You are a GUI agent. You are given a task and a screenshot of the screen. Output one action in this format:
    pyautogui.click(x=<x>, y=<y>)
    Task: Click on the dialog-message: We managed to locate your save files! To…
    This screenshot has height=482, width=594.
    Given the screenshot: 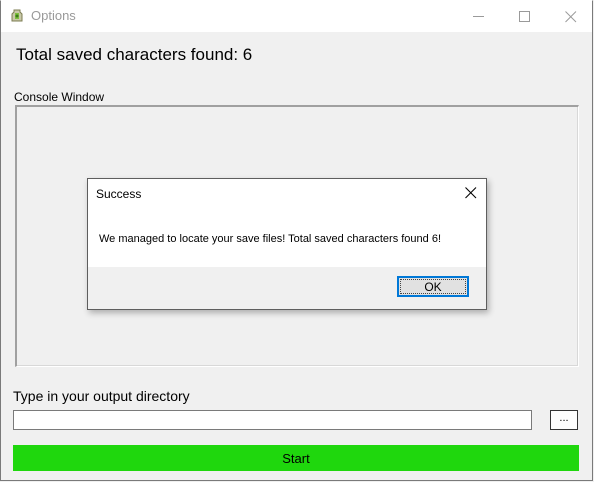 What is the action you would take?
    pyautogui.click(x=270, y=239)
    